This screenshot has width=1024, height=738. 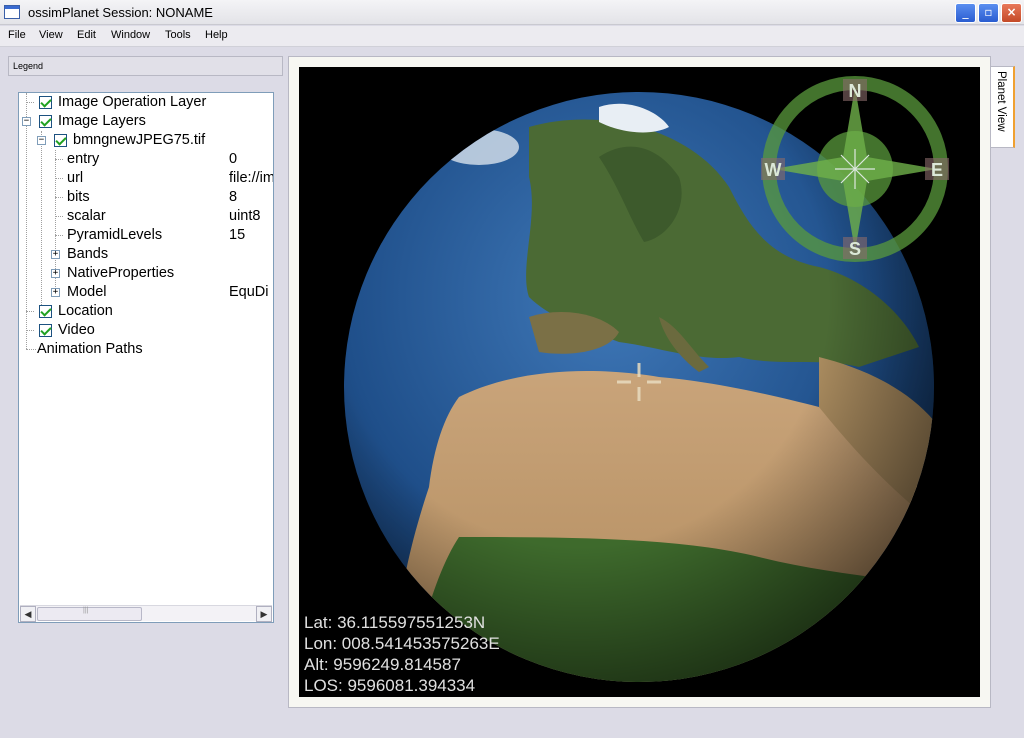 What do you see at coordinates (28, 614) in the screenshot?
I see `scroll-left-button: ◀` at bounding box center [28, 614].